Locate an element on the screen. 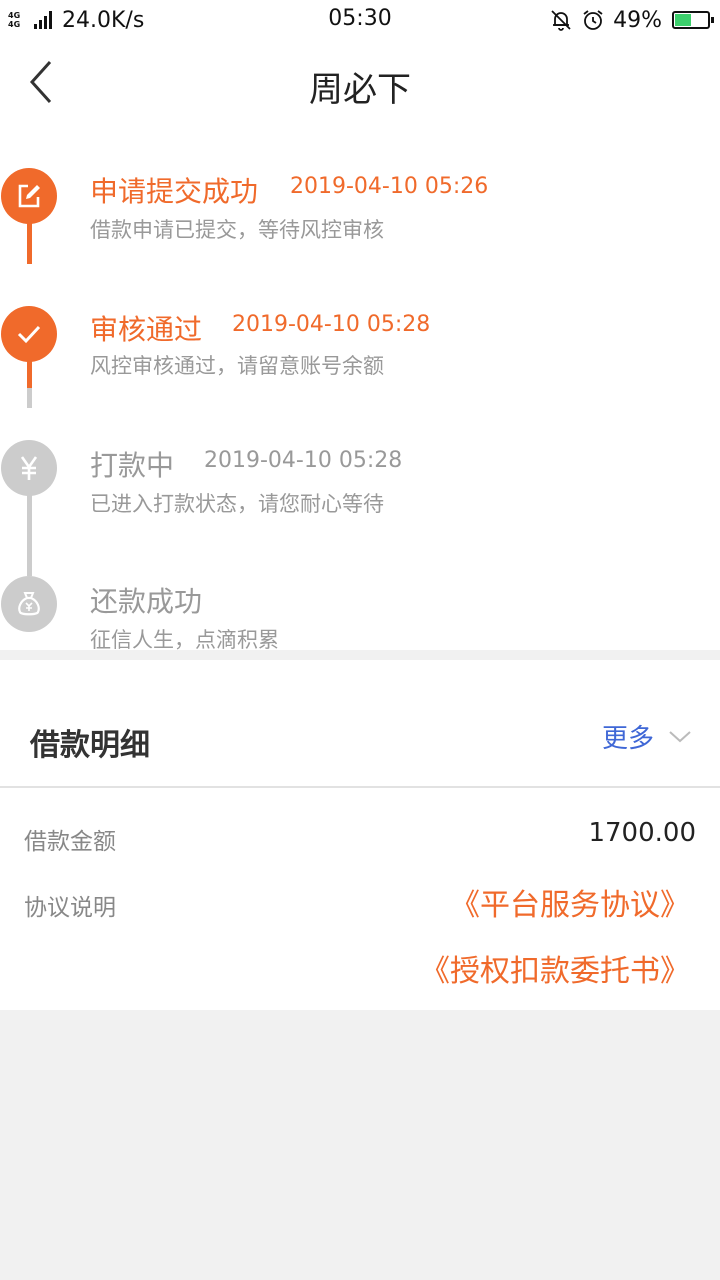 The image size is (720, 1280). chevron-down-icon is located at coordinates (680, 736).